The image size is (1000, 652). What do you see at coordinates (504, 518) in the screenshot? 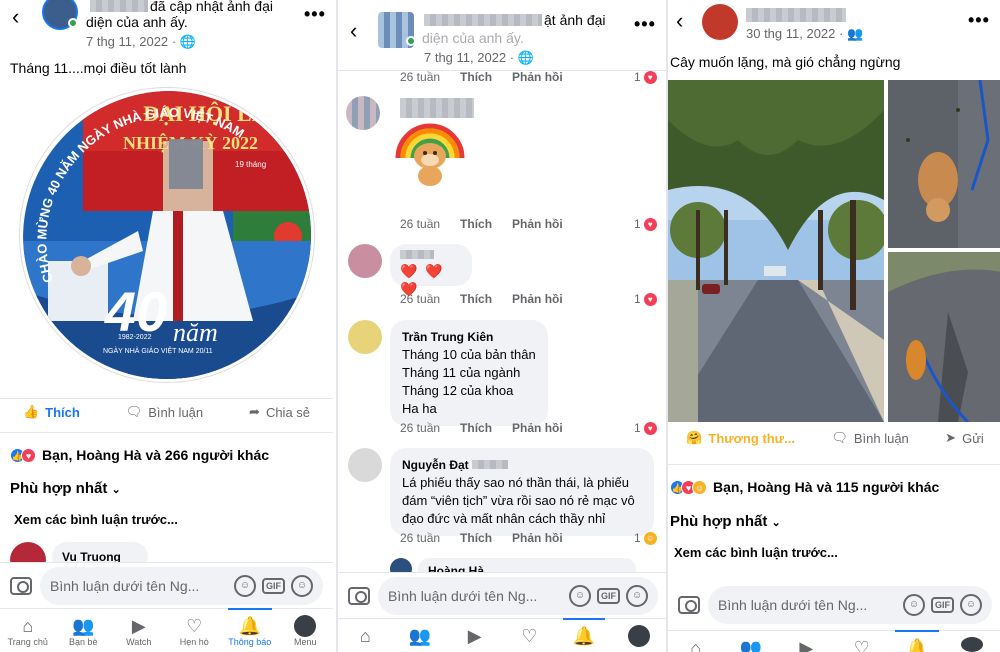
I see `comment-text-line: đạo đức và mất nhân cách thầy nhỉ` at bounding box center [504, 518].